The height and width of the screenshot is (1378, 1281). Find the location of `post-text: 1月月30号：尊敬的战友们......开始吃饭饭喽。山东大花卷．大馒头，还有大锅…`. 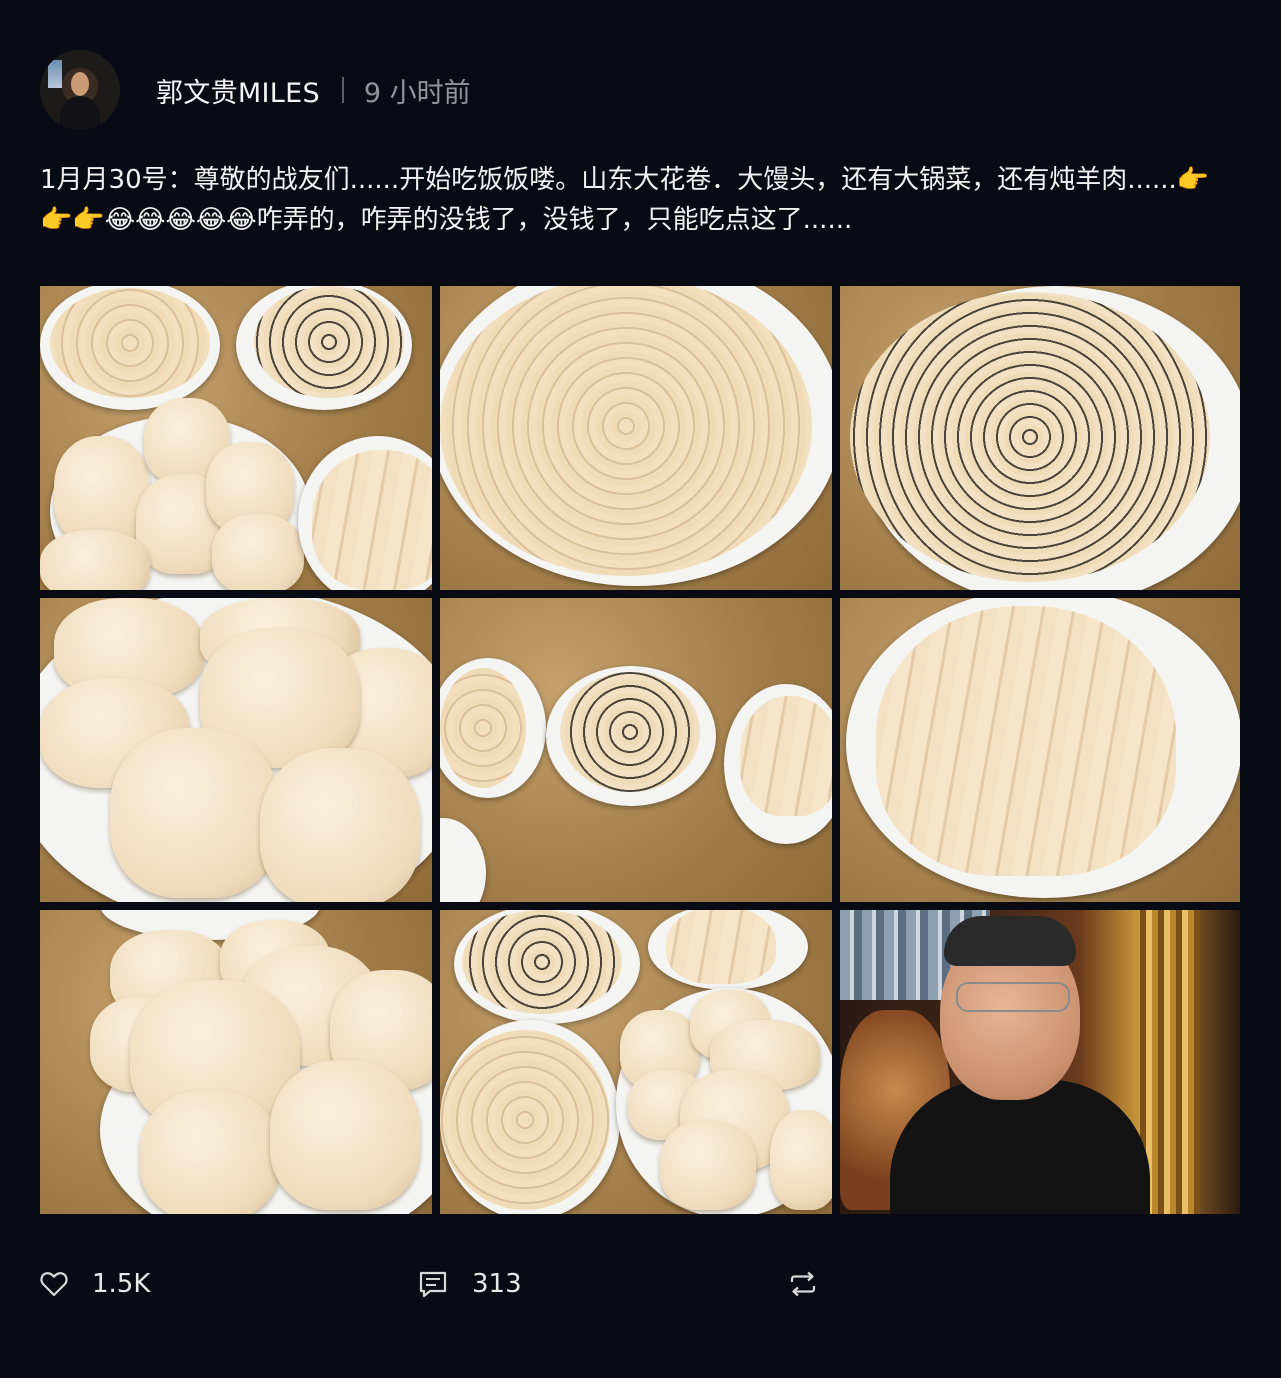

post-text: 1月月30号：尊敬的战友们......开始吃饭饭喽。山东大花卷．大馒头，还有大锅… is located at coordinates (625, 200).